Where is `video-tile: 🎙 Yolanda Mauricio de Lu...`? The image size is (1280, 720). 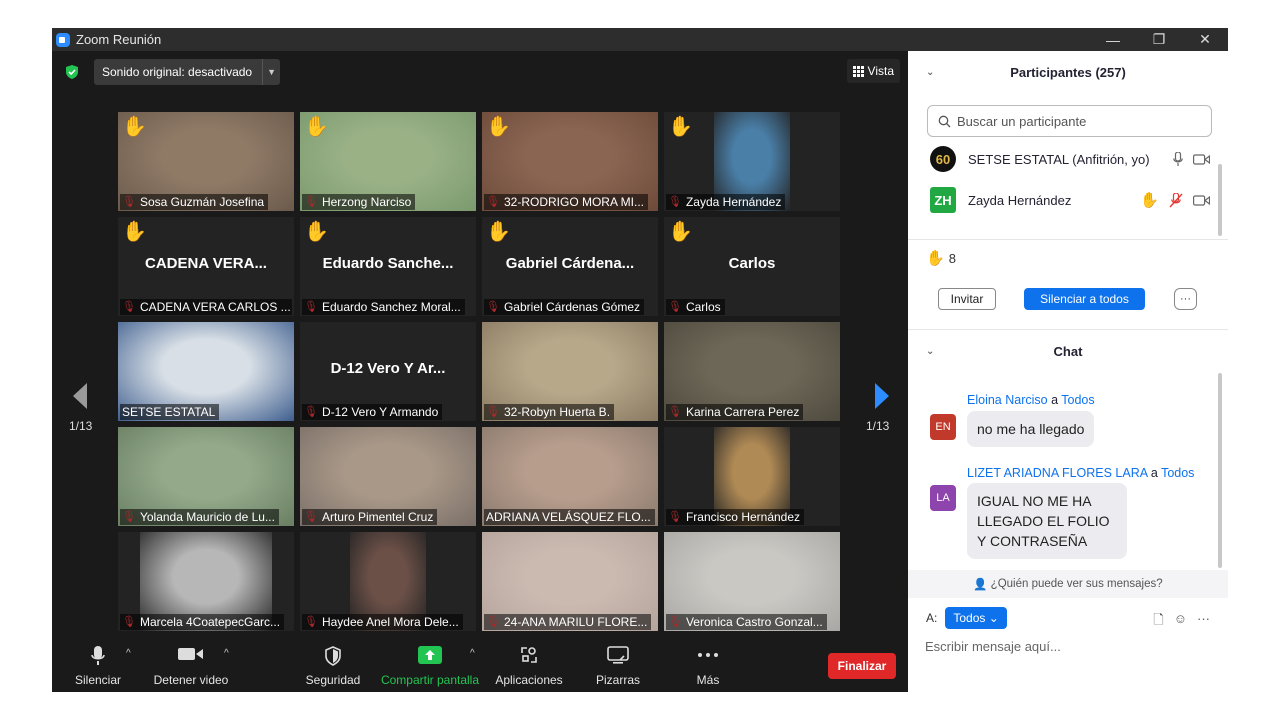
video-tile: 🎙 Yolanda Mauricio de Lu... is located at coordinates (206, 476).